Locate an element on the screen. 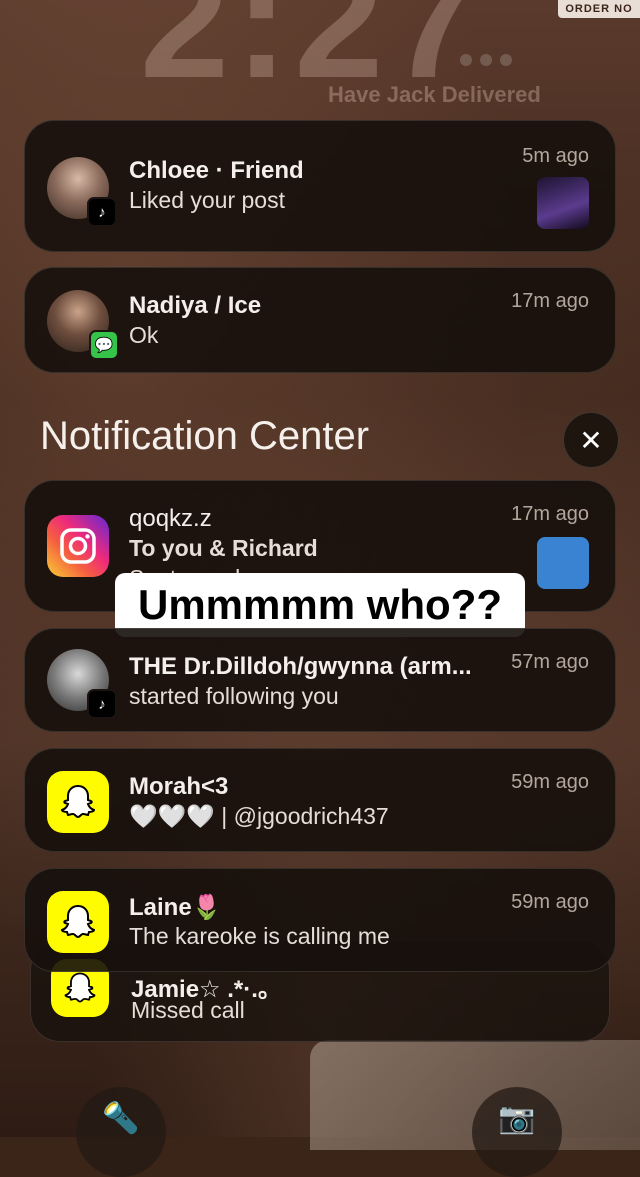 The height and width of the screenshot is (1177, 640). notification-center-title: Notification Center is located at coordinates (205, 436).